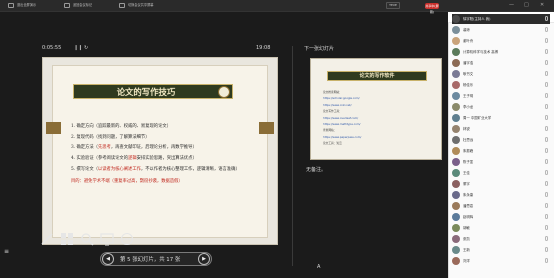 The width and height of the screenshot is (554, 278). What do you see at coordinates (501, 74) in the screenshot?
I see `participant-row: 耿书文` at bounding box center [501, 74].